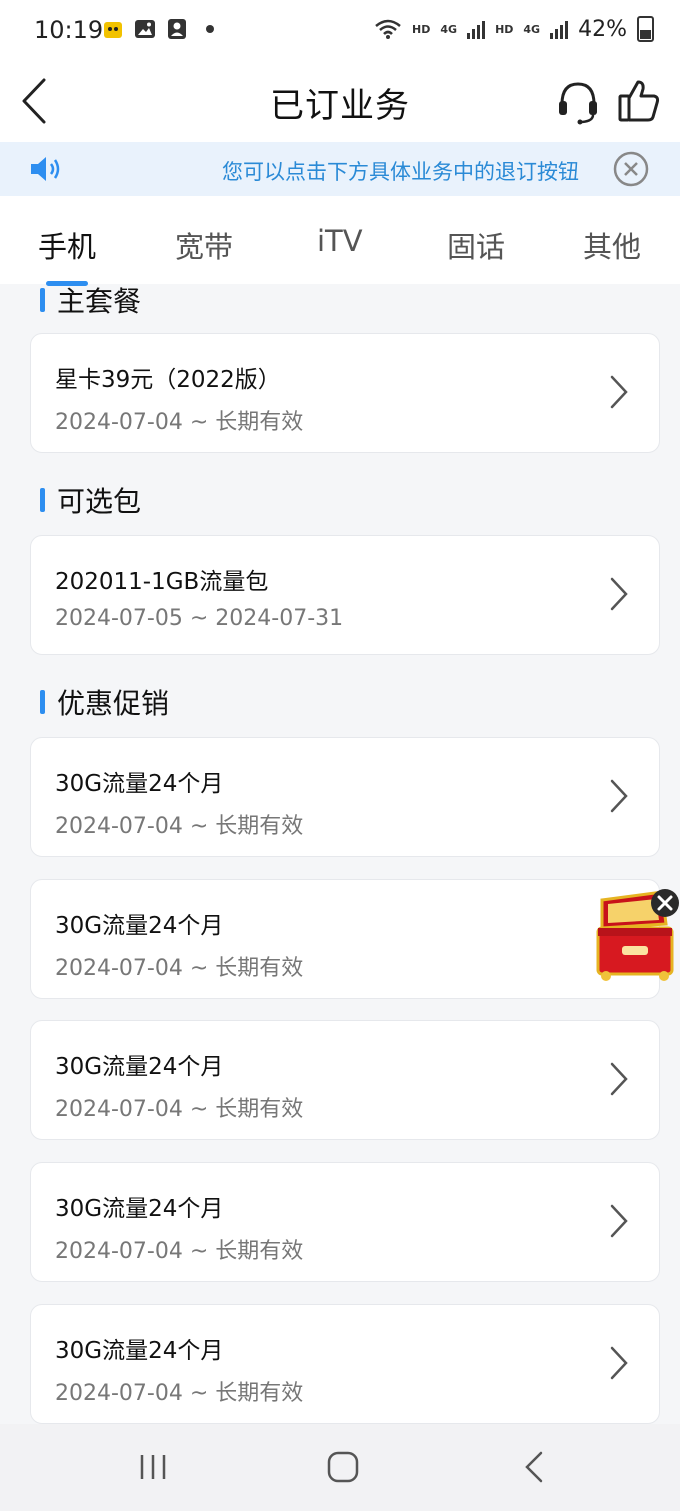  What do you see at coordinates (602, 29) in the screenshot?
I see `battery-percent: 42%` at bounding box center [602, 29].